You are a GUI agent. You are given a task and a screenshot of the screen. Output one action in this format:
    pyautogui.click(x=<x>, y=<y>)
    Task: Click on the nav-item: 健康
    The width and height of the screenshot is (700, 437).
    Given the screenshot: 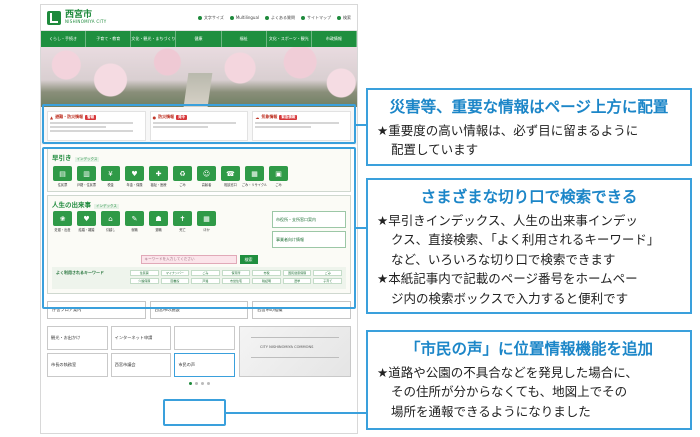 What is the action you would take?
    pyautogui.click(x=199, y=39)
    